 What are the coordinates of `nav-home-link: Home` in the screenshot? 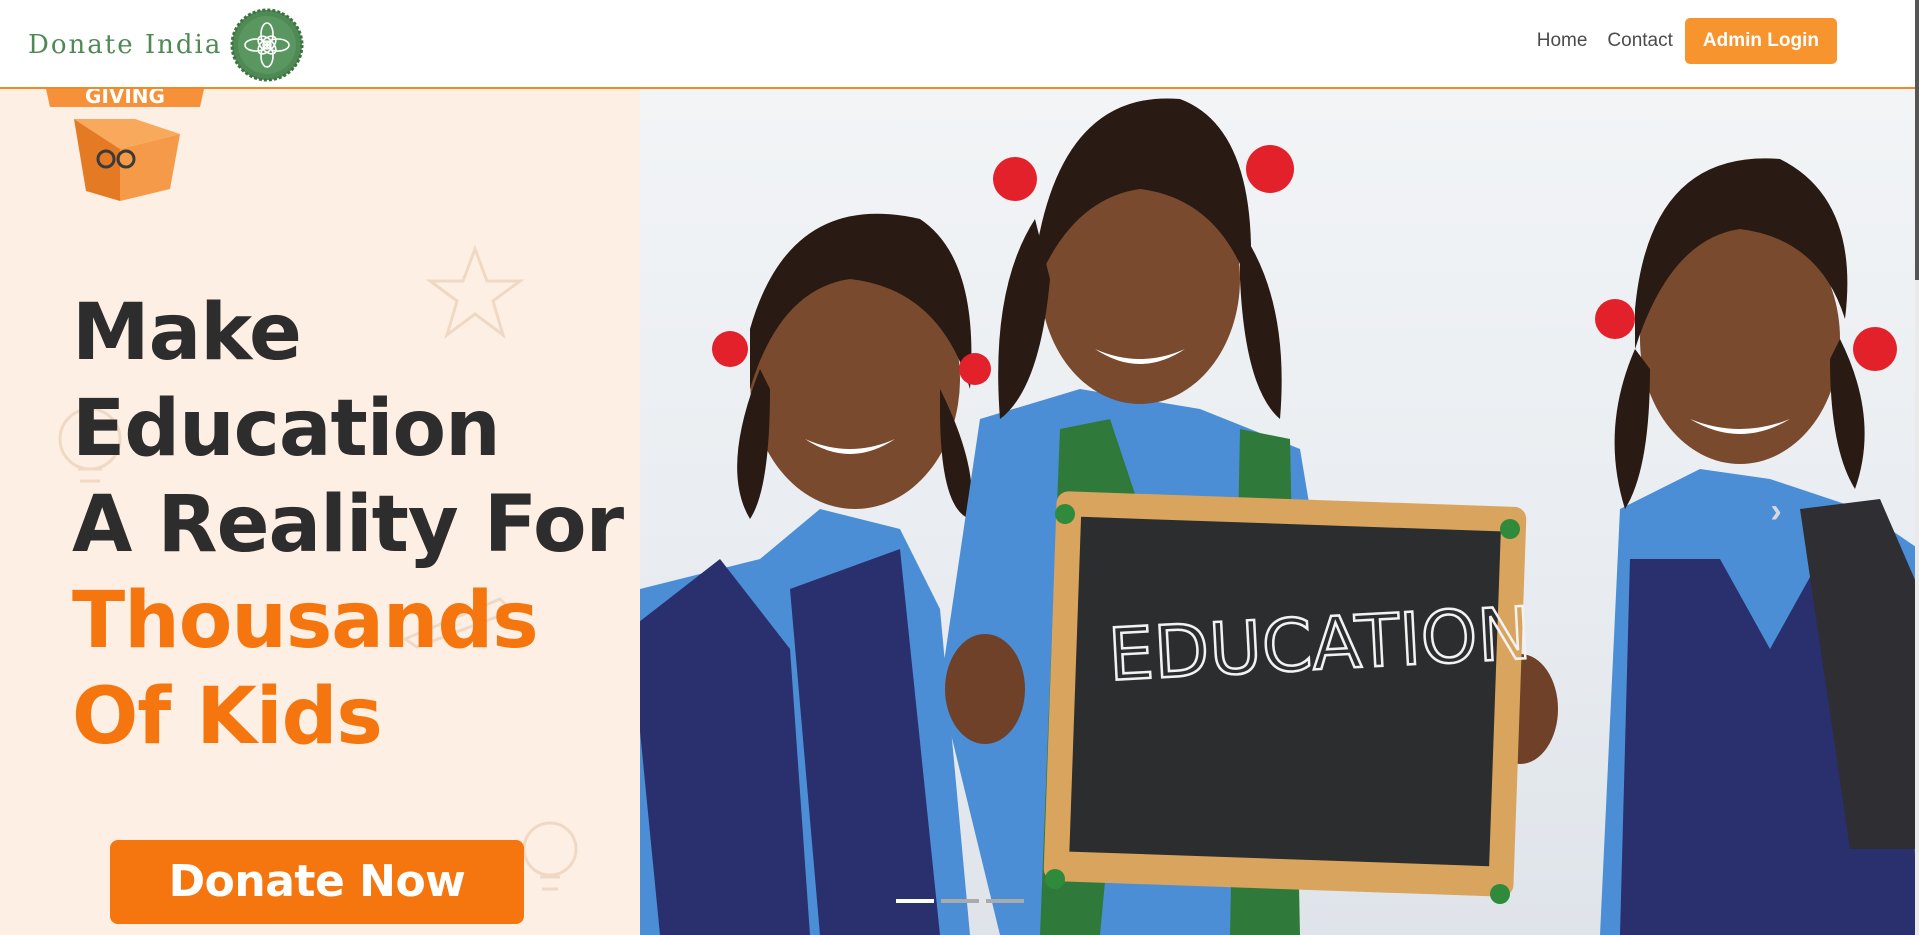 It's located at (1562, 41).